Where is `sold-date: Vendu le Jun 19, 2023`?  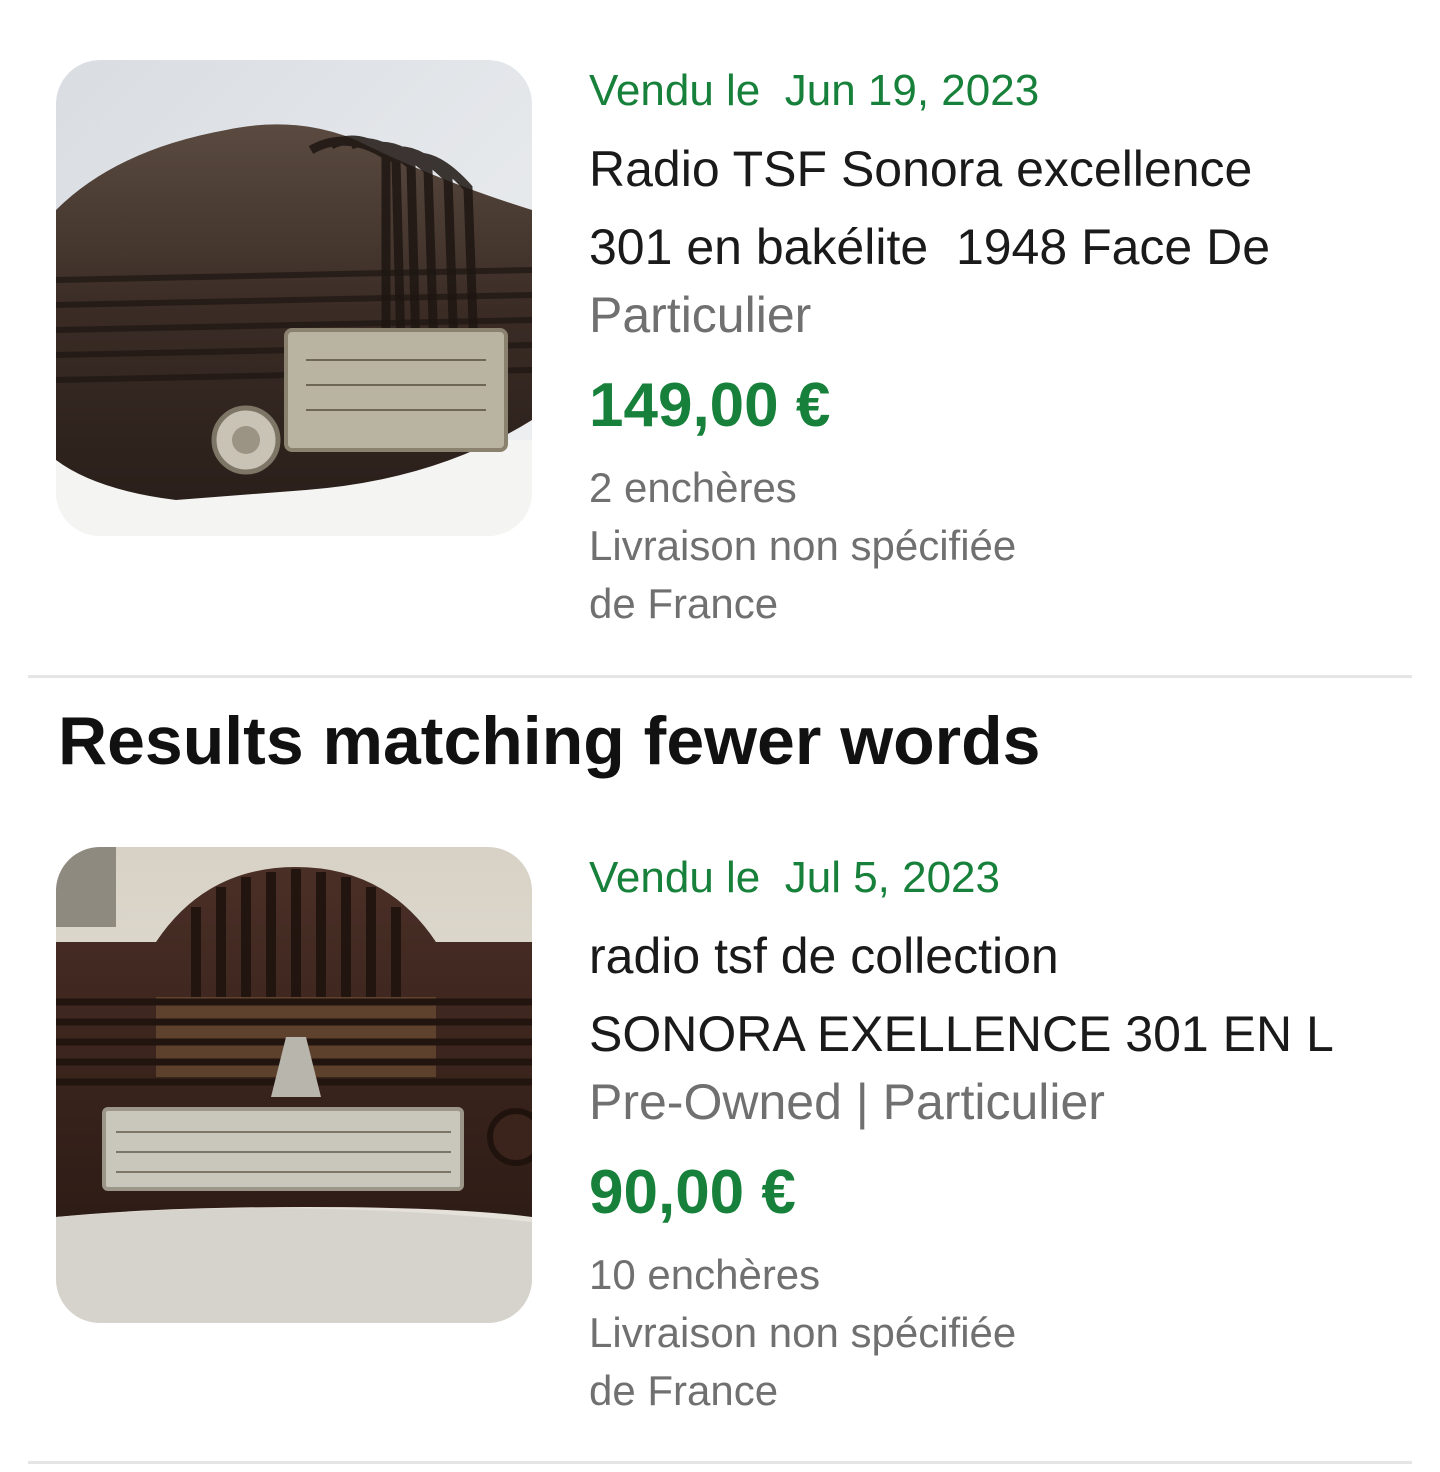
sold-date: Vendu le Jun 19, 2023 is located at coordinates (814, 90).